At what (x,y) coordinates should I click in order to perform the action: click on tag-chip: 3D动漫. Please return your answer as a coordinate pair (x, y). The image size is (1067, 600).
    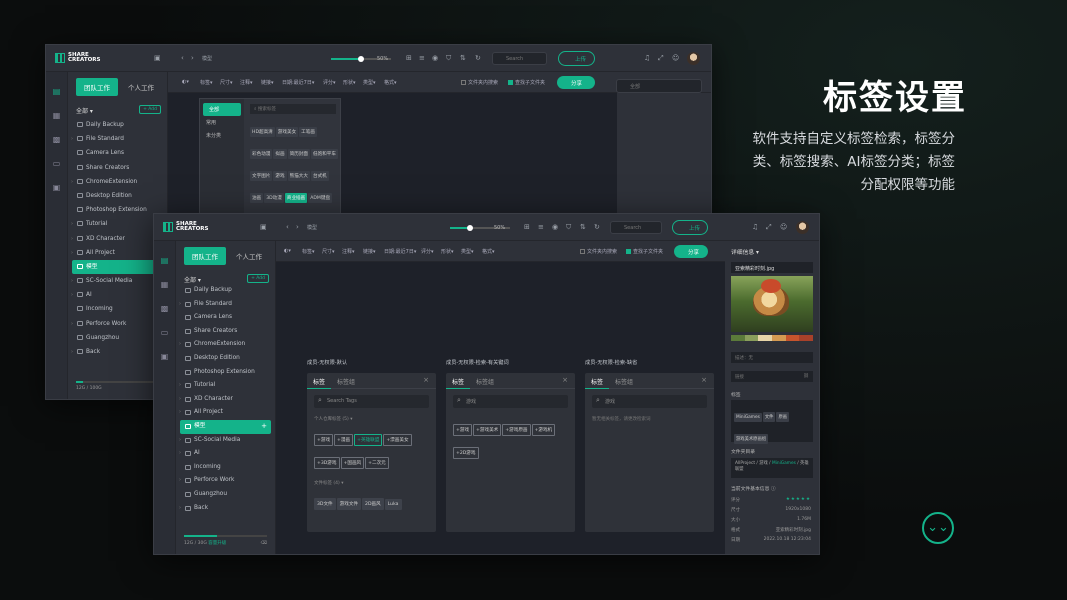
    Looking at the image, I should click on (274, 198).